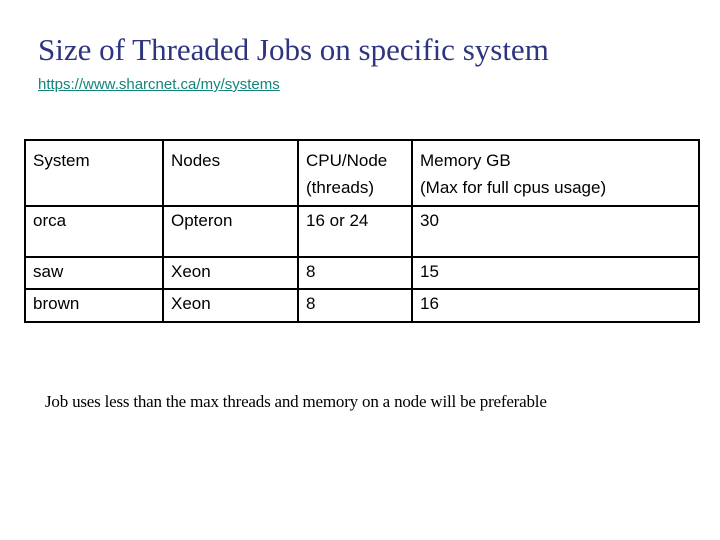 This screenshot has width=720, height=540. Describe the element at coordinates (293, 49) in the screenshot. I see `slide-title: Size of Threaded Jobs on specific system` at that location.